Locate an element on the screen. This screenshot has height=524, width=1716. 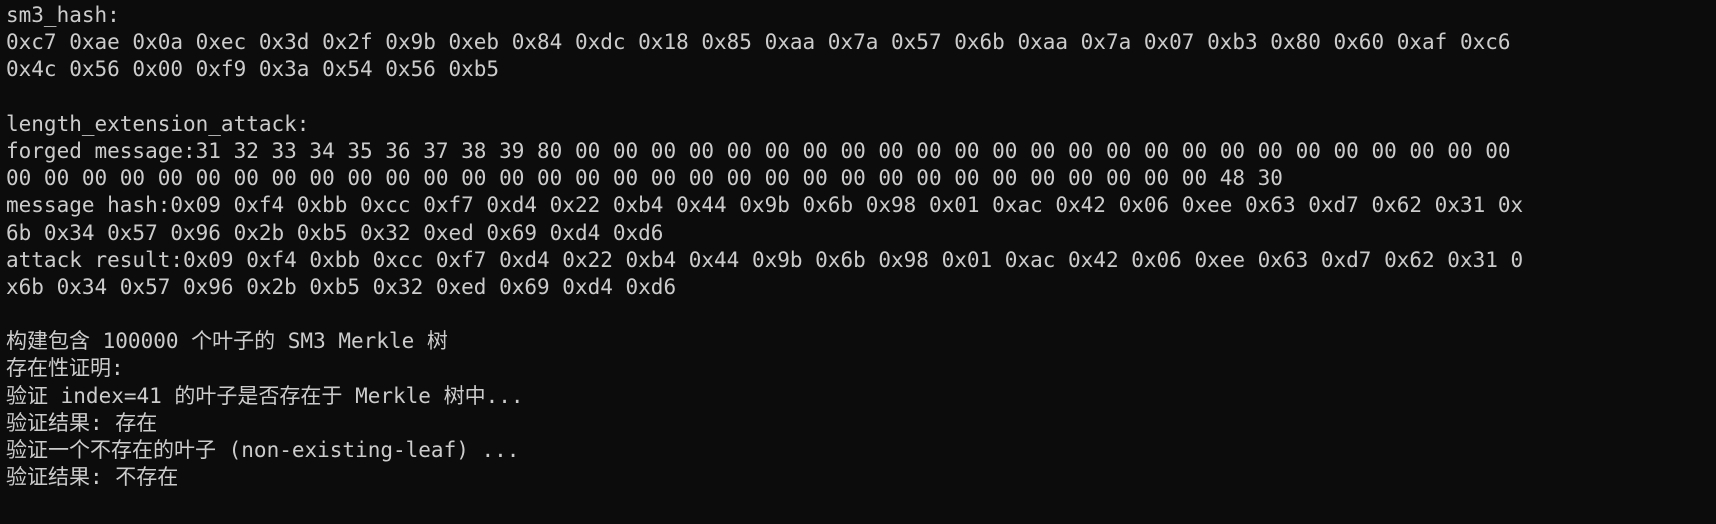
output-line-sm3-hash-bytes-2: 0x4c 0x56 0x00 0xf9 0x3a 0x54 0x56 0xb5 is located at coordinates (253, 69).